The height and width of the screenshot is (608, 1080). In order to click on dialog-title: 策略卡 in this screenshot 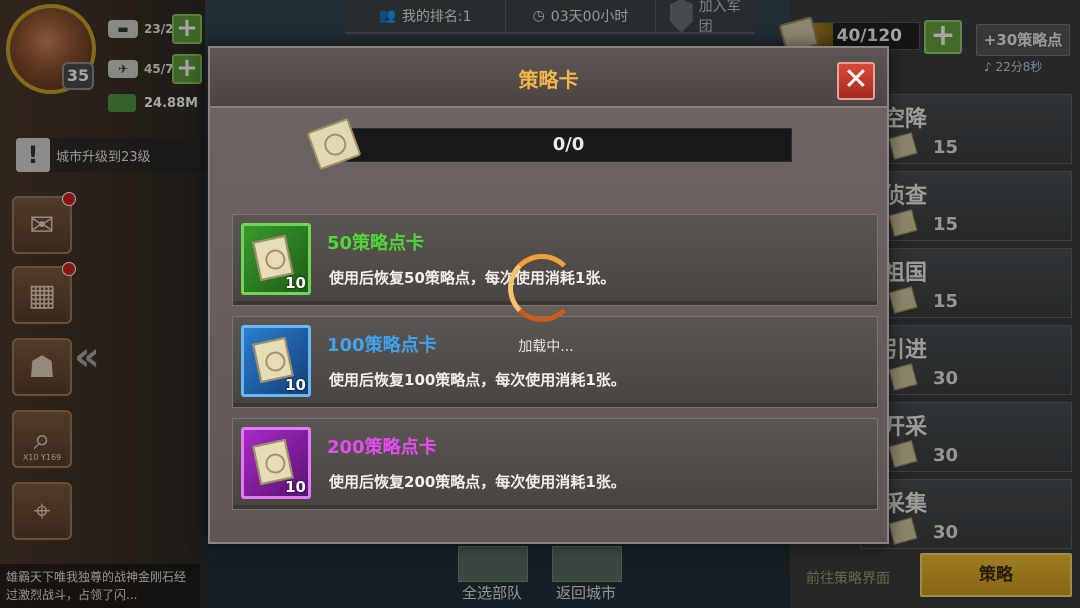, I will do `click(548, 80)`.